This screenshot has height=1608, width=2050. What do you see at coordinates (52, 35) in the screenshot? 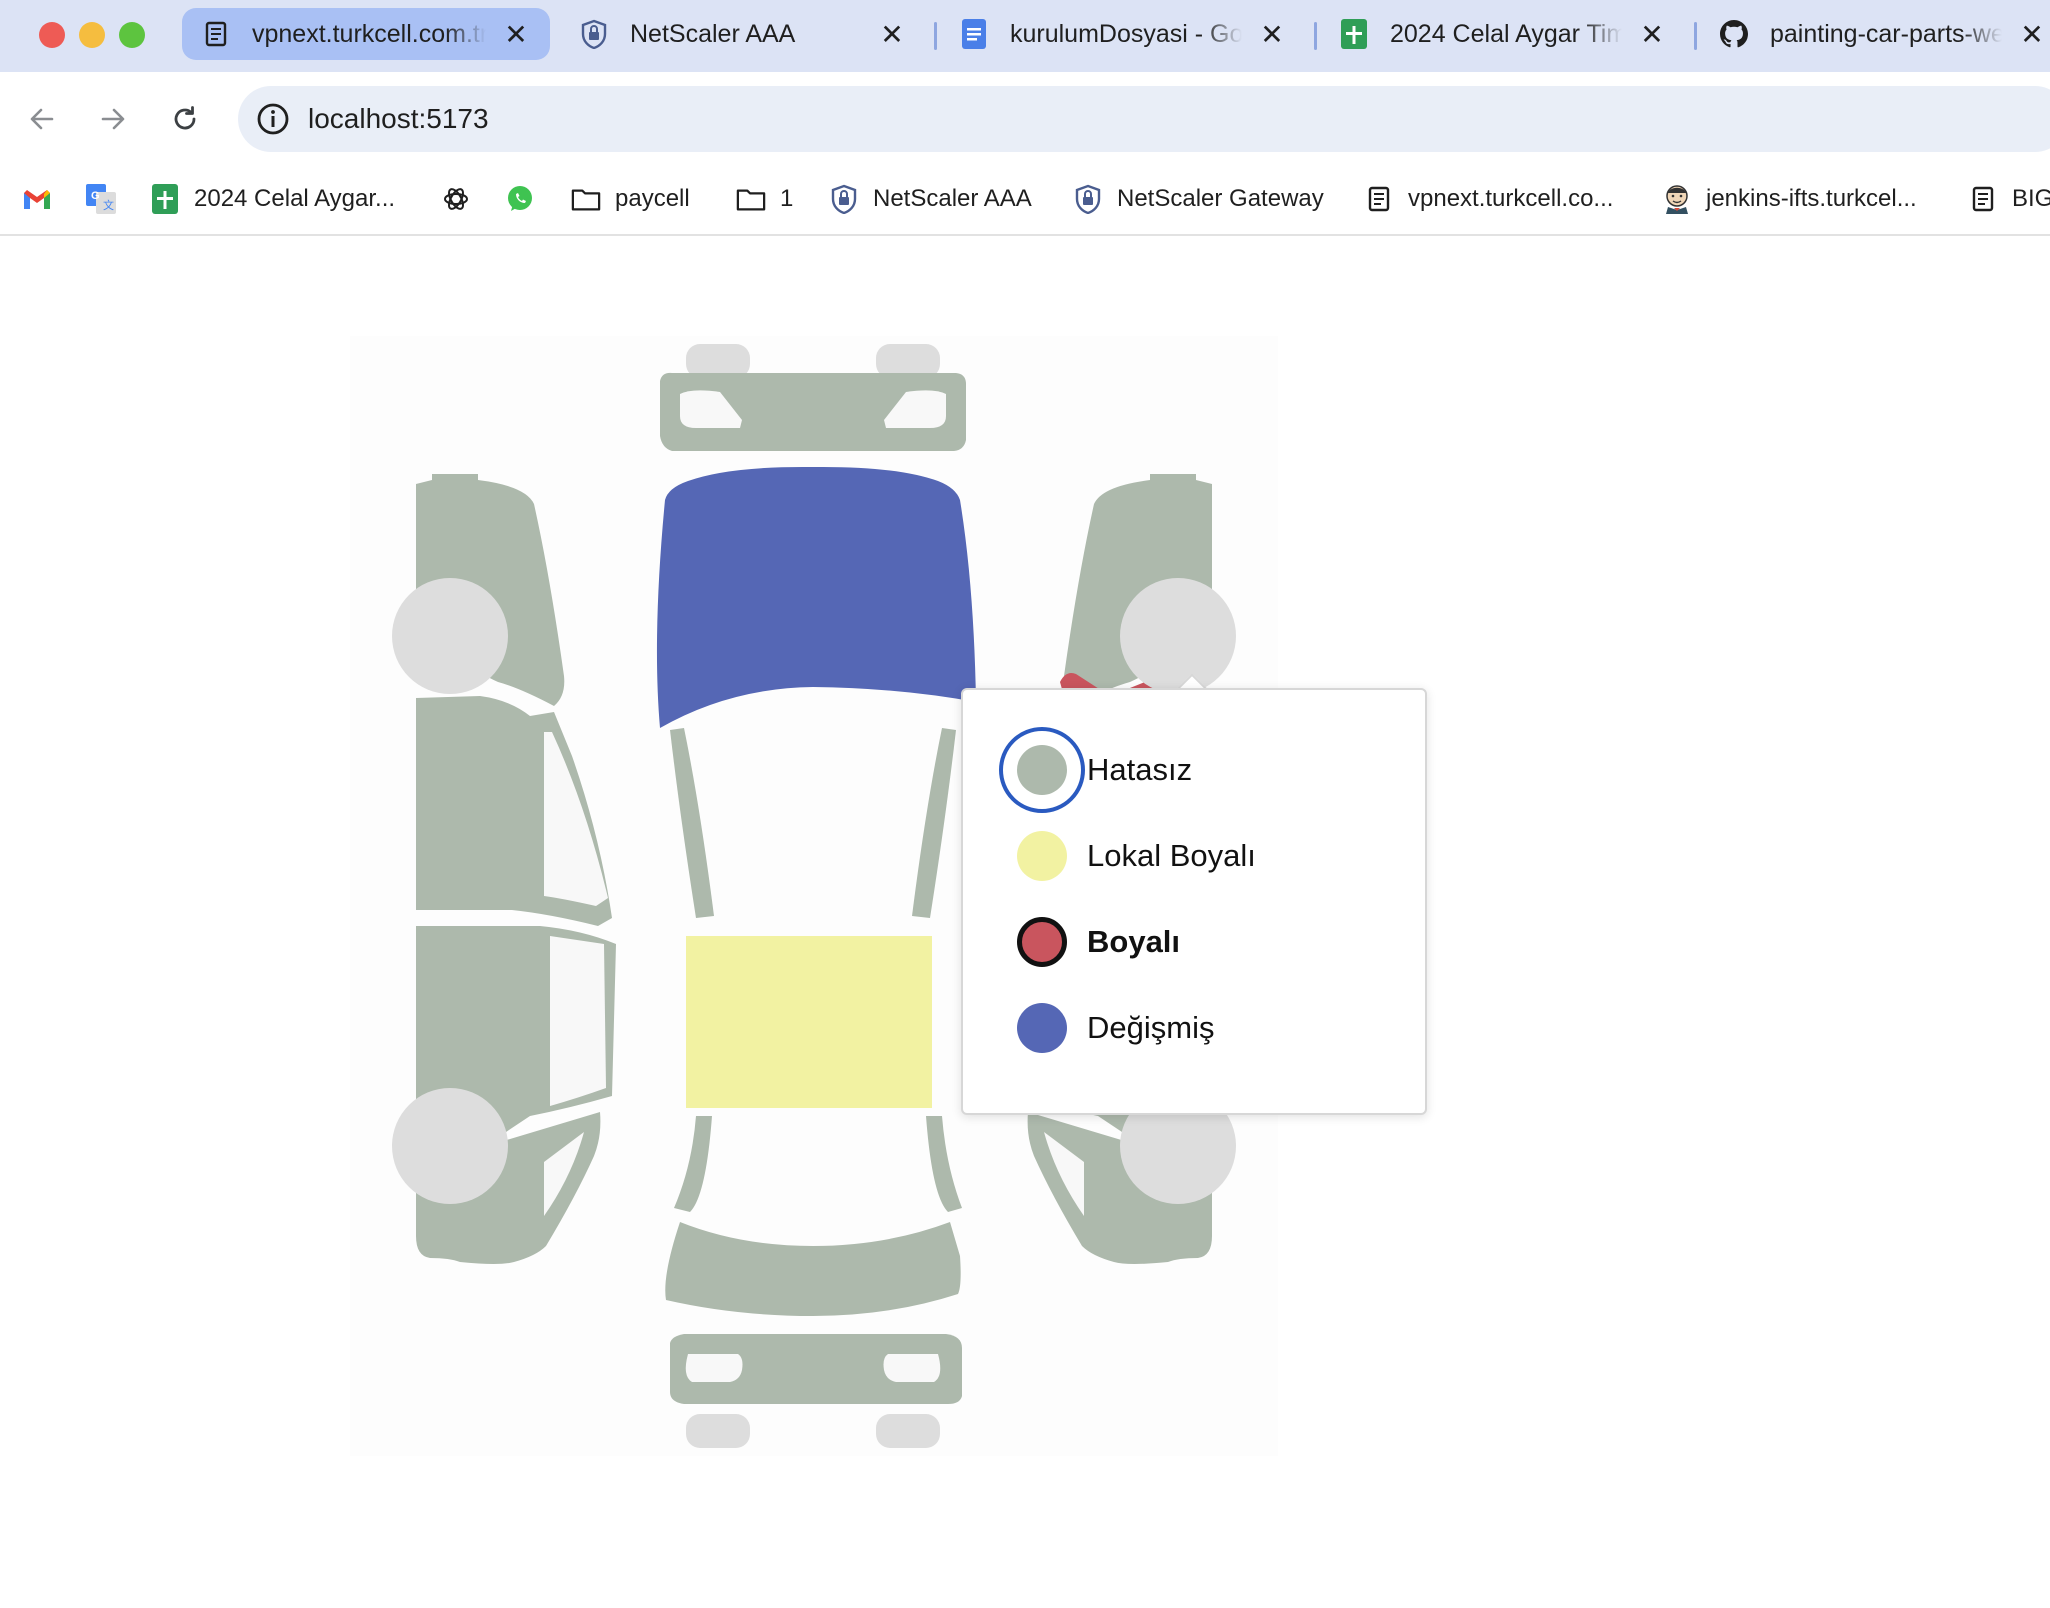
I see `window-close-button` at bounding box center [52, 35].